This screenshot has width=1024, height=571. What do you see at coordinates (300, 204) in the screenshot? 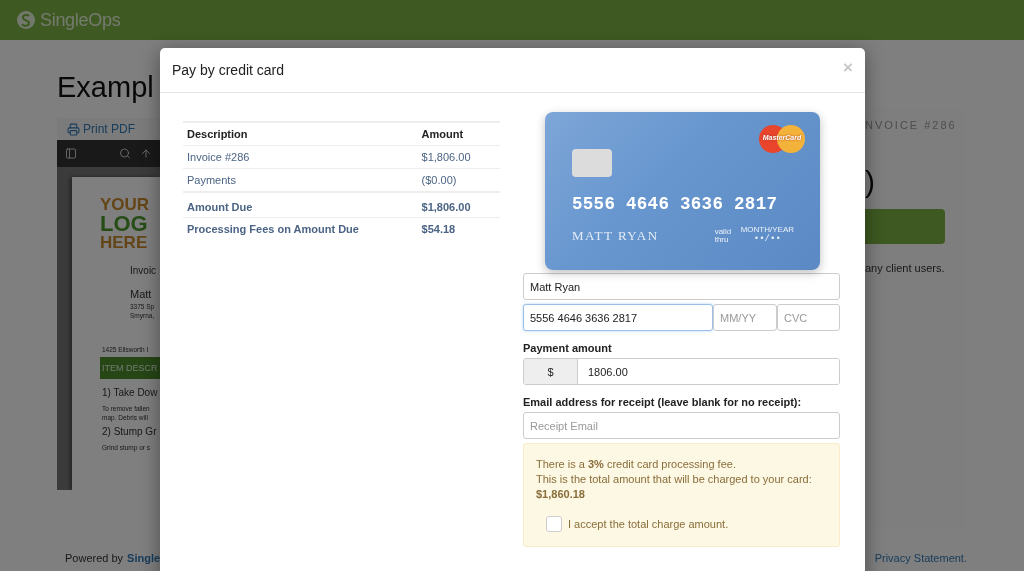
I see `table-cell: Amount Due` at bounding box center [300, 204].